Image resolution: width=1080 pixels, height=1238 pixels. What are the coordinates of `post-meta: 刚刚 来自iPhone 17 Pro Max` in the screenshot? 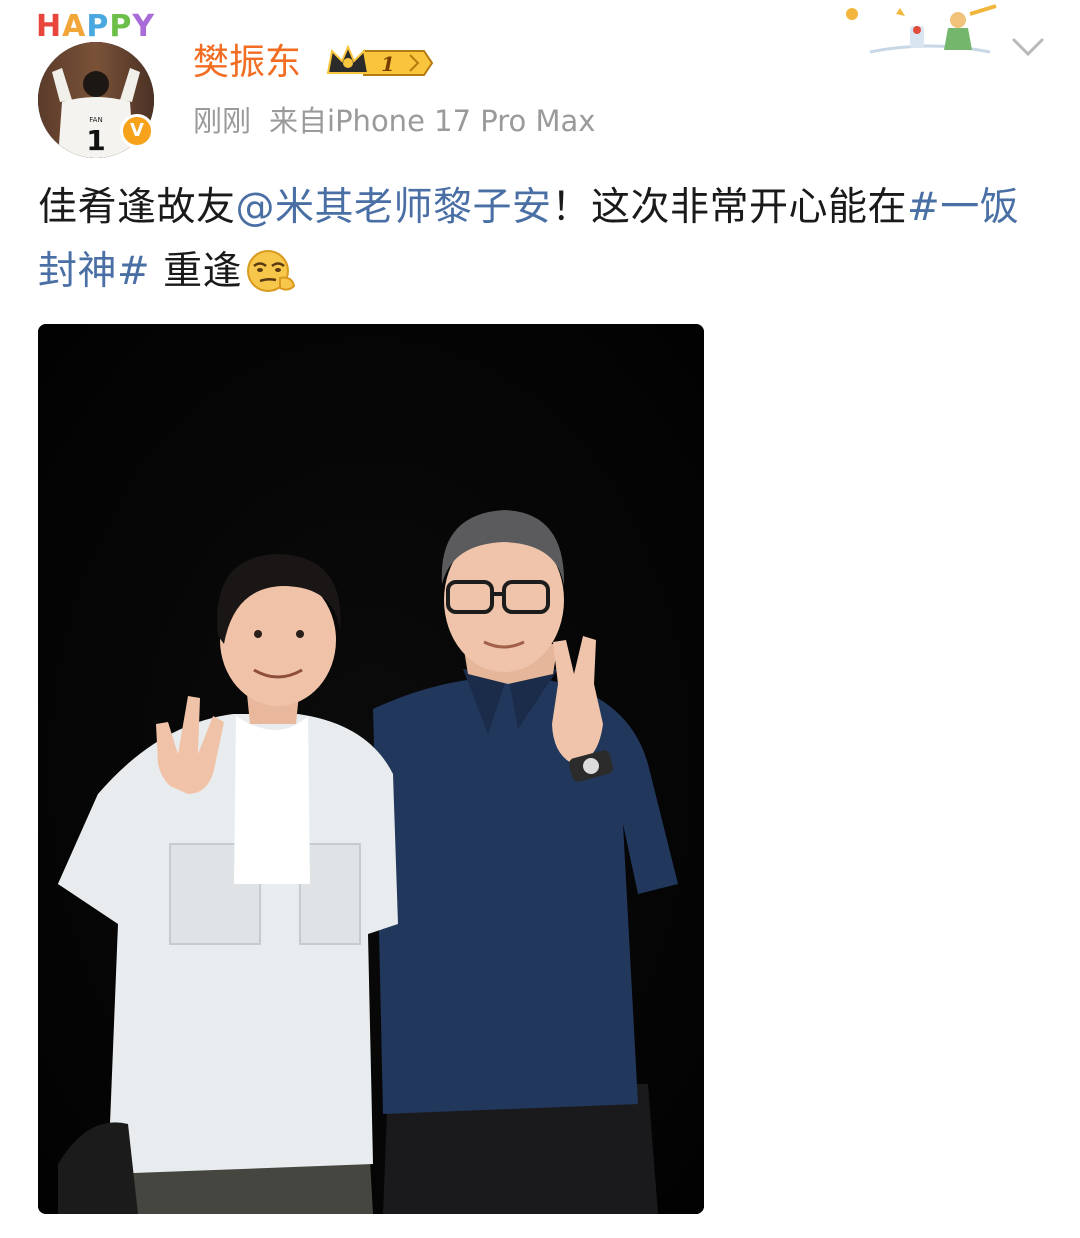 It's located at (394, 121).